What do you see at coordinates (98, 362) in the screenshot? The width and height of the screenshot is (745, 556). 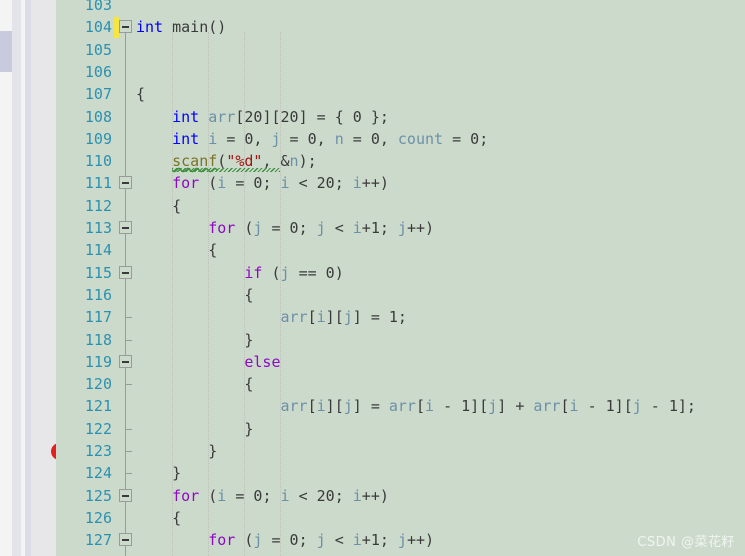 I see `line-number: 119` at bounding box center [98, 362].